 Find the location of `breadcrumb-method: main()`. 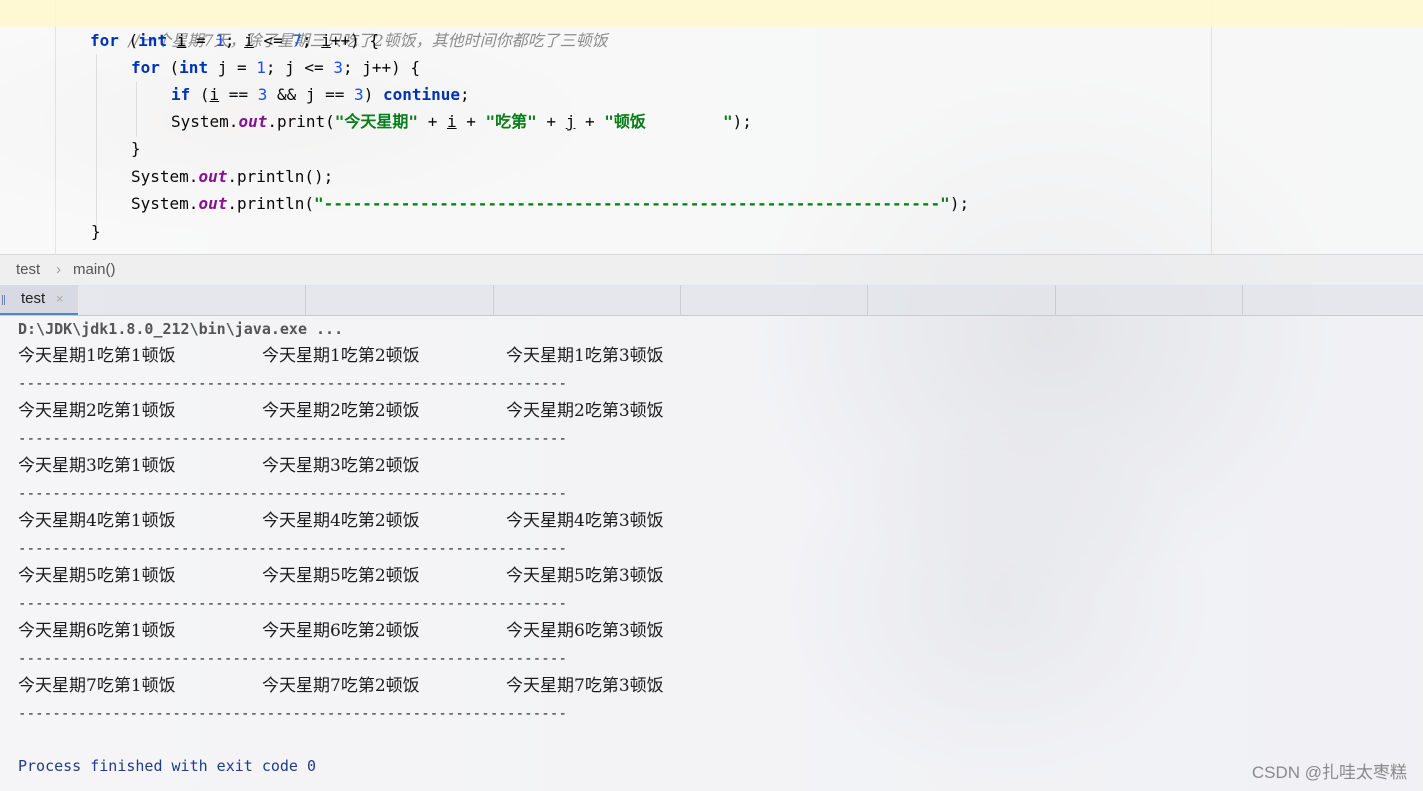

breadcrumb-method: main() is located at coordinates (94, 269).